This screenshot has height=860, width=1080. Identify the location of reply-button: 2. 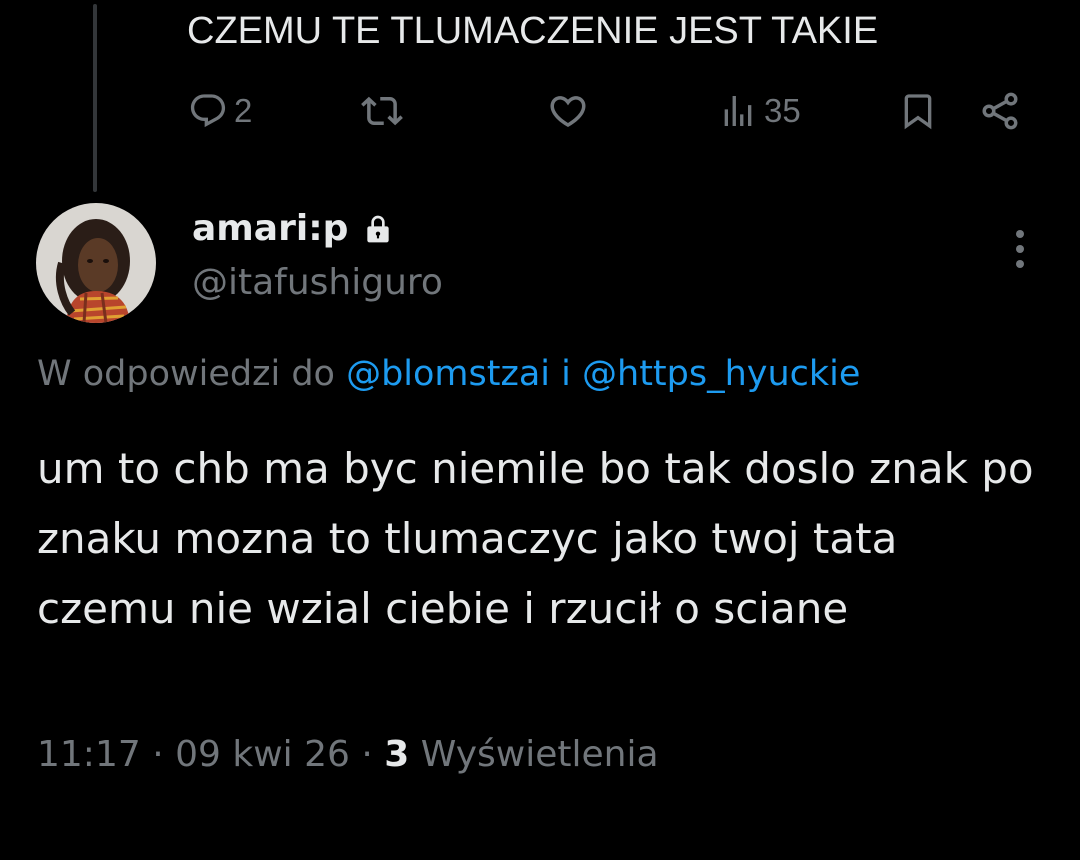
(220, 111).